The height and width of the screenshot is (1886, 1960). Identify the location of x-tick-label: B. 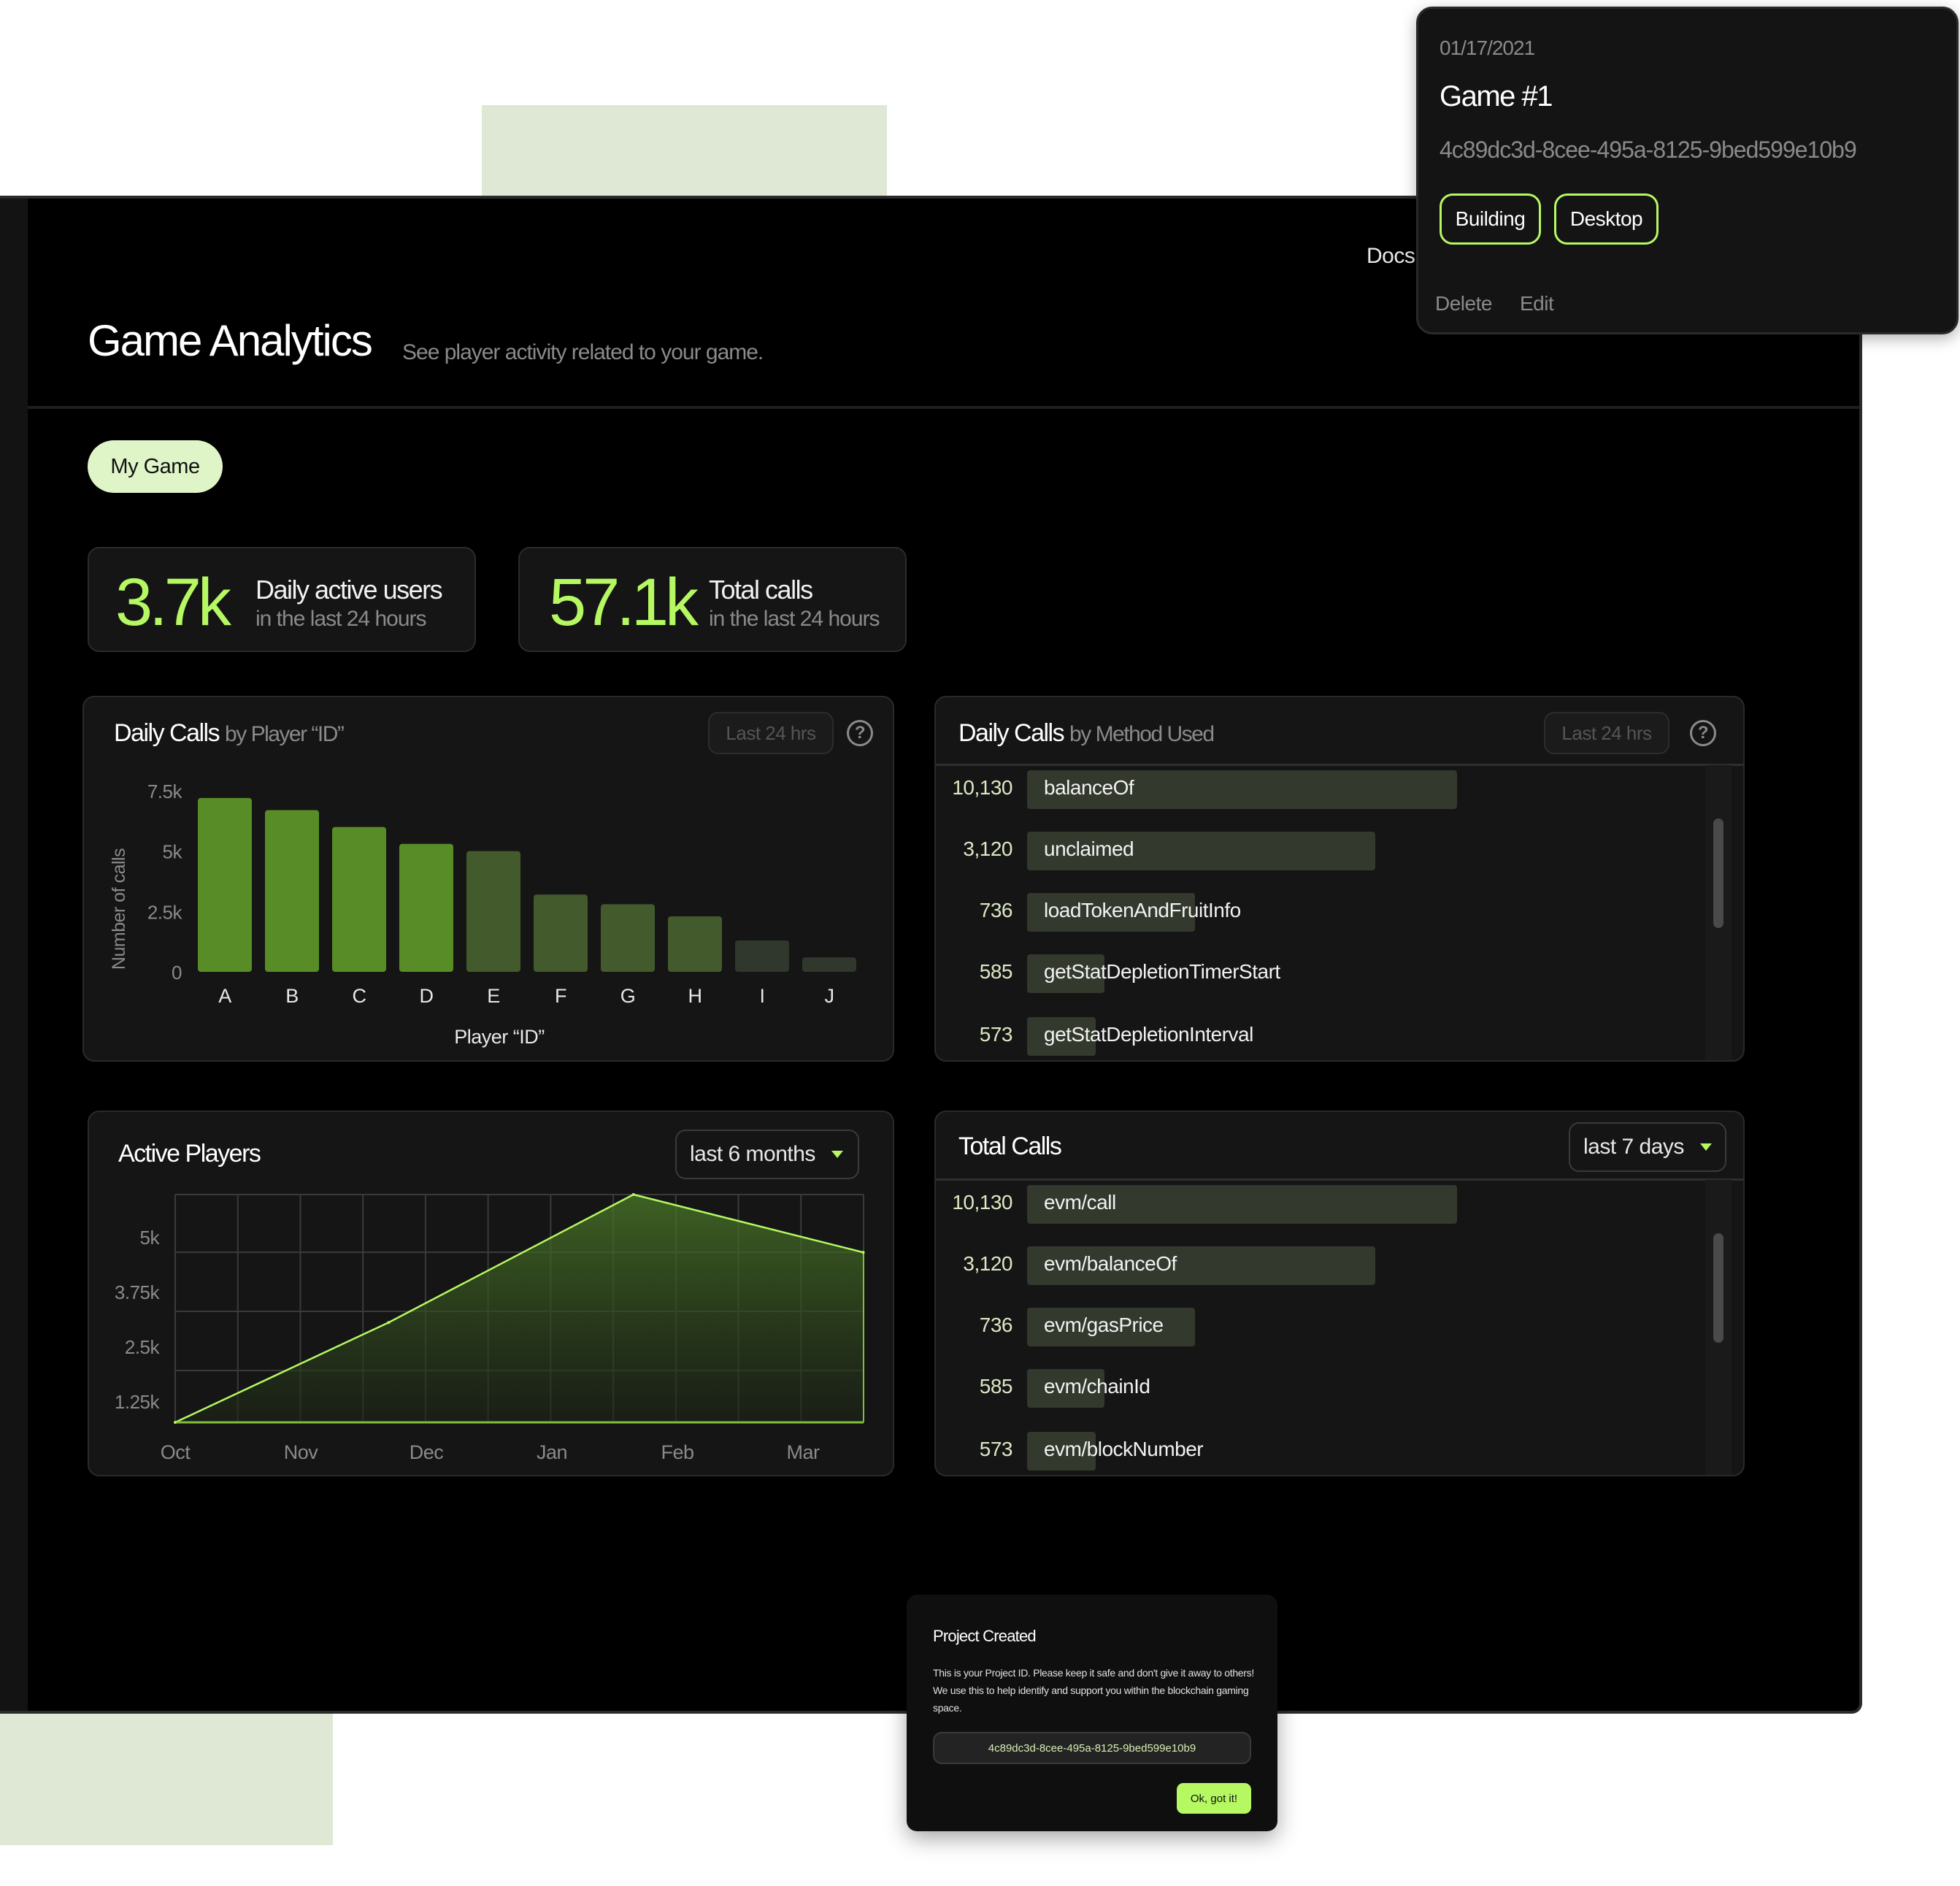
(292, 996).